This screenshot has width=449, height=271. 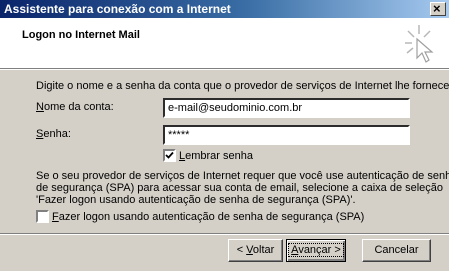 What do you see at coordinates (53, 134) in the screenshot?
I see `password-label: Senha:` at bounding box center [53, 134].